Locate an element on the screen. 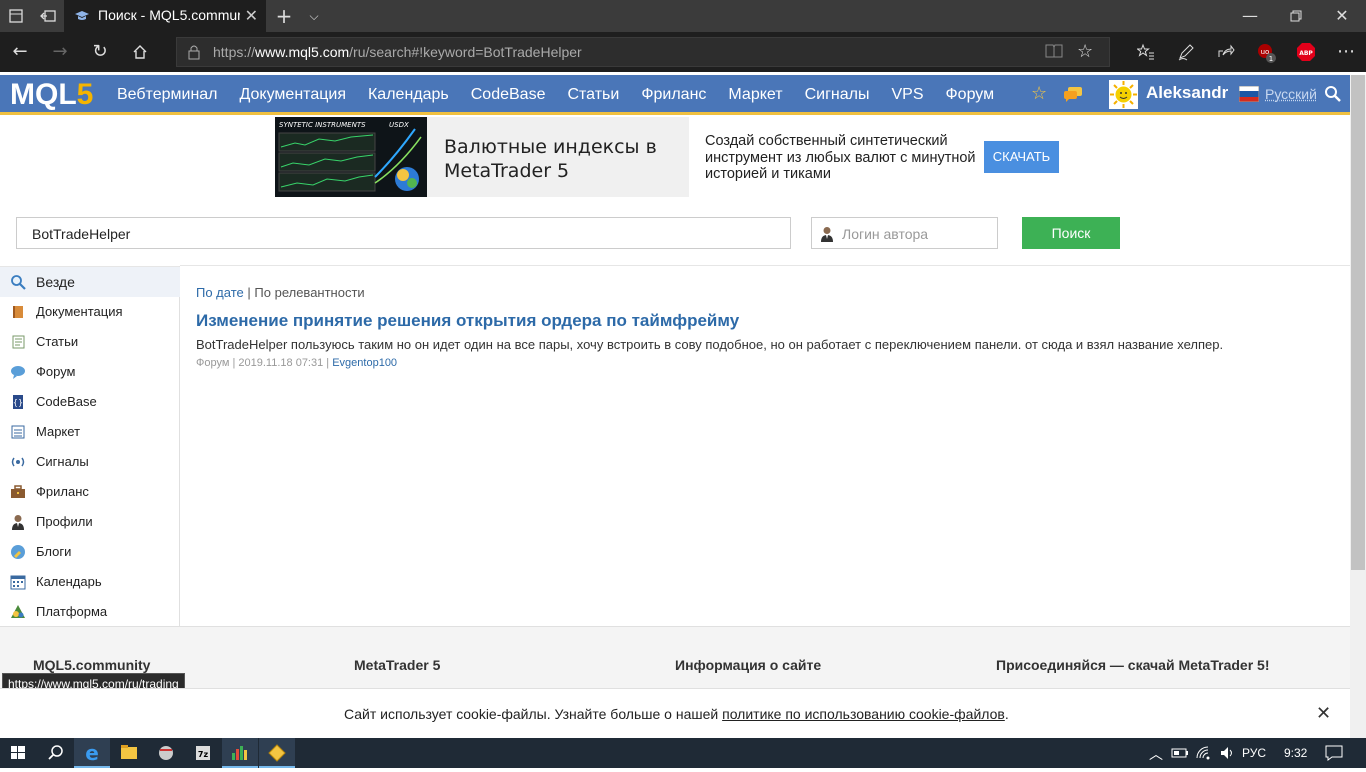 This screenshot has height=772, width=1366. sidebar-item-profiles: Профили is located at coordinates (90, 522).